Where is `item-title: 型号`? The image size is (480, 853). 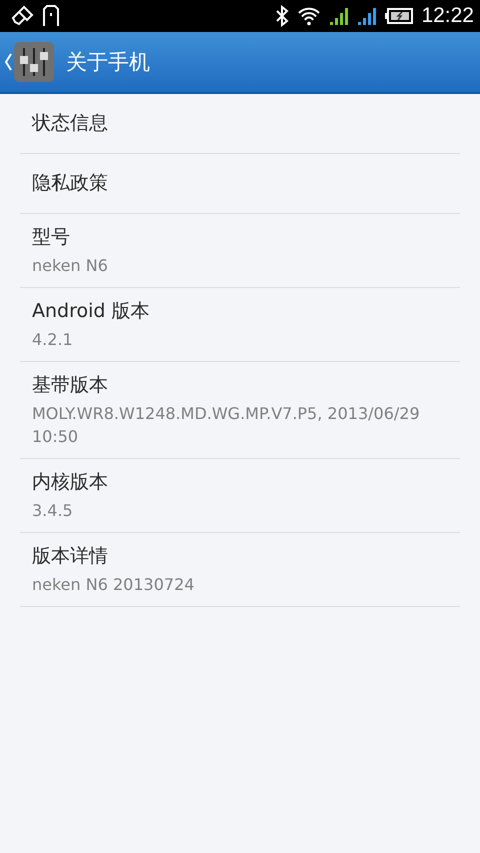 item-title: 型号 is located at coordinates (51, 237).